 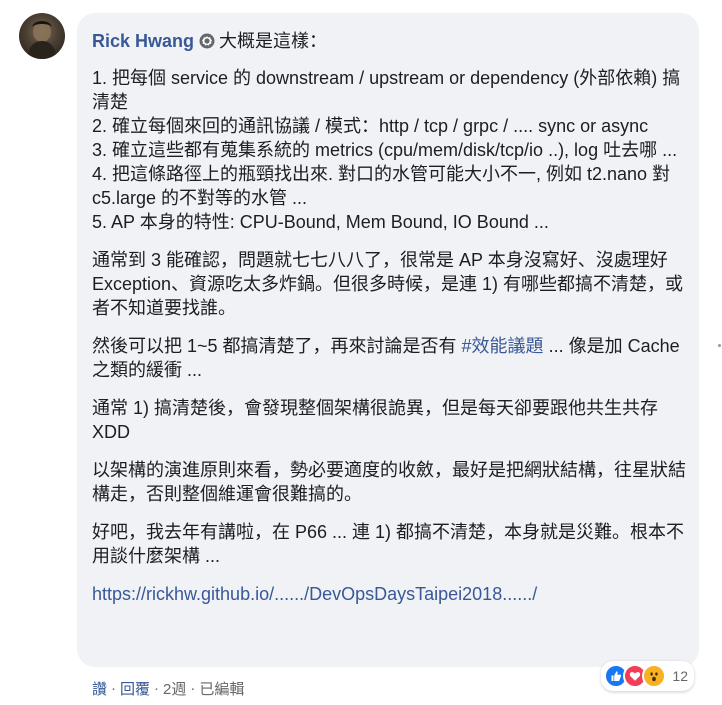 What do you see at coordinates (680, 676) in the screenshot?
I see `reaction-count: 12` at bounding box center [680, 676].